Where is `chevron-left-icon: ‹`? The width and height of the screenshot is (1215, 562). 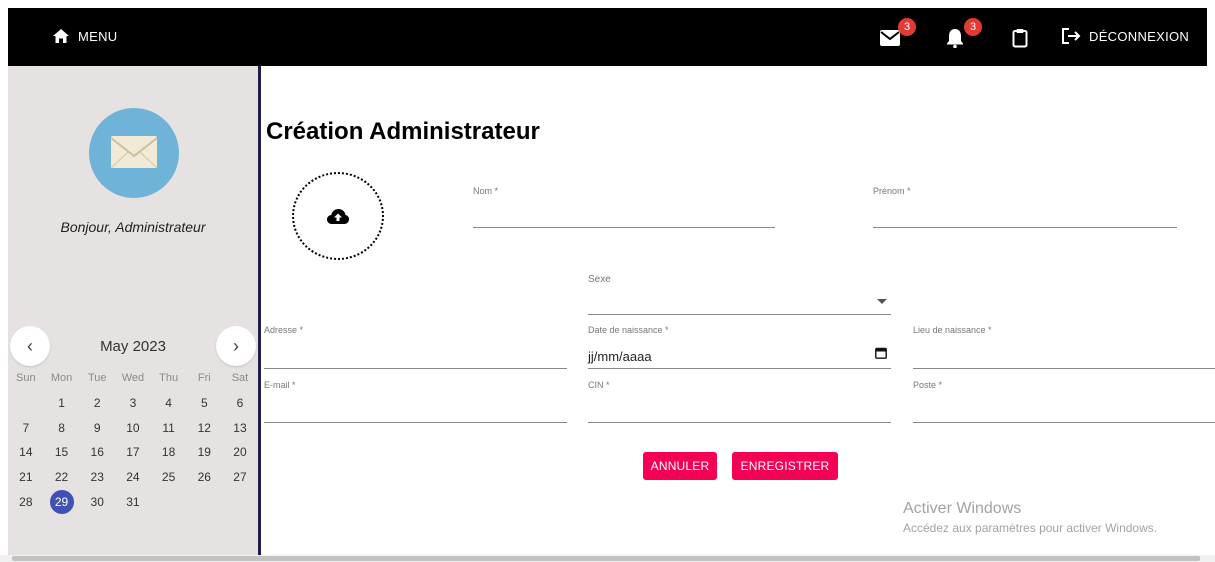 chevron-left-icon: ‹ is located at coordinates (30, 345).